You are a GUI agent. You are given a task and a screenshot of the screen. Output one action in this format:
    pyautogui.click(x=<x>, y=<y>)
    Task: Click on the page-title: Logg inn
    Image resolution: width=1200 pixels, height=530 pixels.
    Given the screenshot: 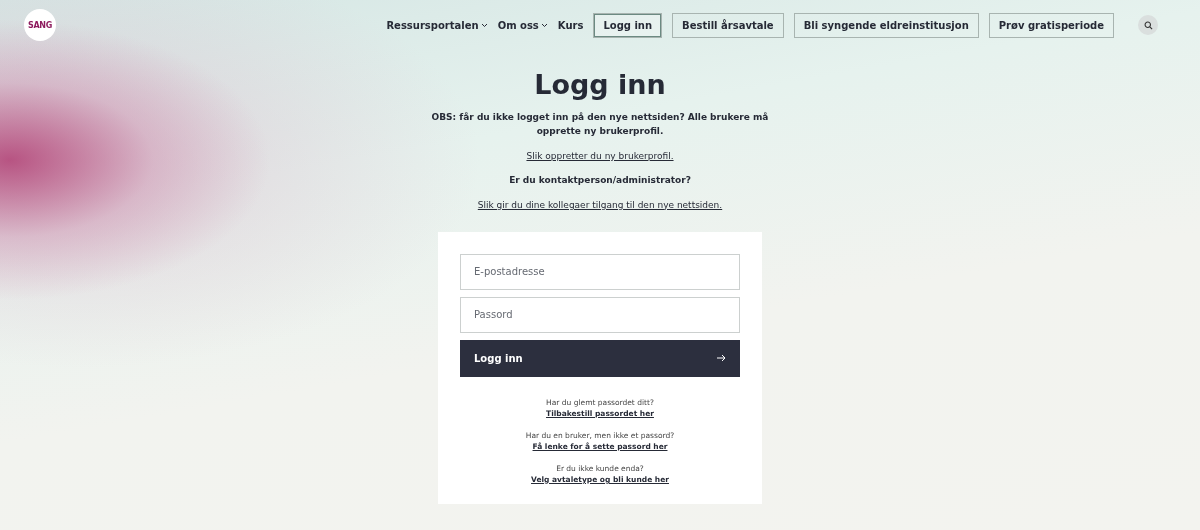 What is the action you would take?
    pyautogui.click(x=600, y=84)
    